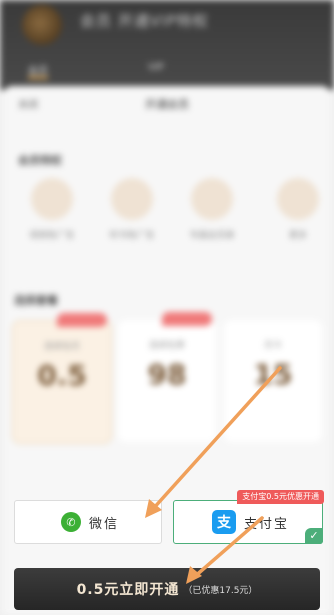 The width and height of the screenshot is (334, 615). I want to click on annotation-arrows, so click(213, 475).